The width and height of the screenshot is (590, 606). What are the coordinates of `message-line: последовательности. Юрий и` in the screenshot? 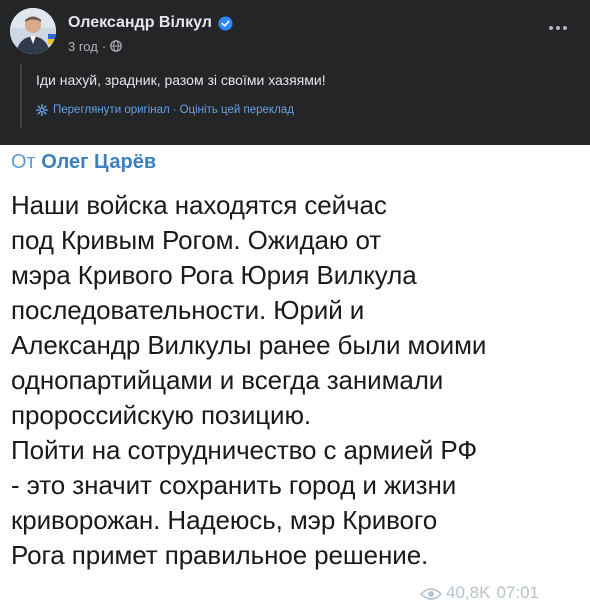 It's located at (188, 310).